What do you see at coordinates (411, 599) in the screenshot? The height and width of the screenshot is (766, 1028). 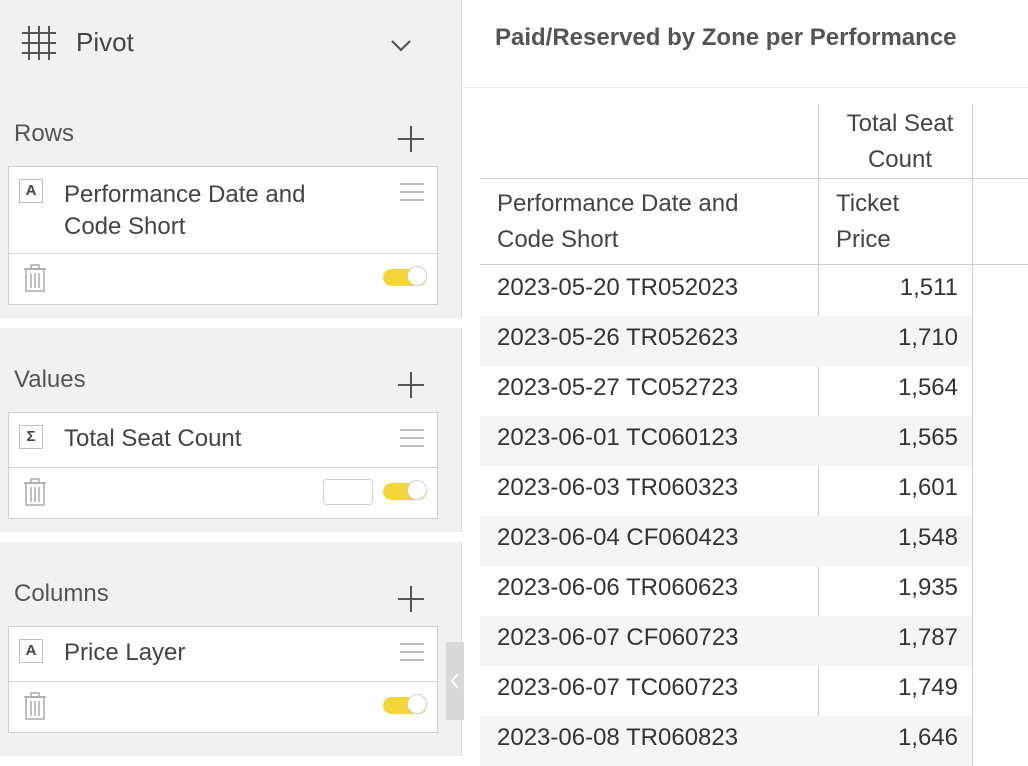 I see `add-column-button` at bounding box center [411, 599].